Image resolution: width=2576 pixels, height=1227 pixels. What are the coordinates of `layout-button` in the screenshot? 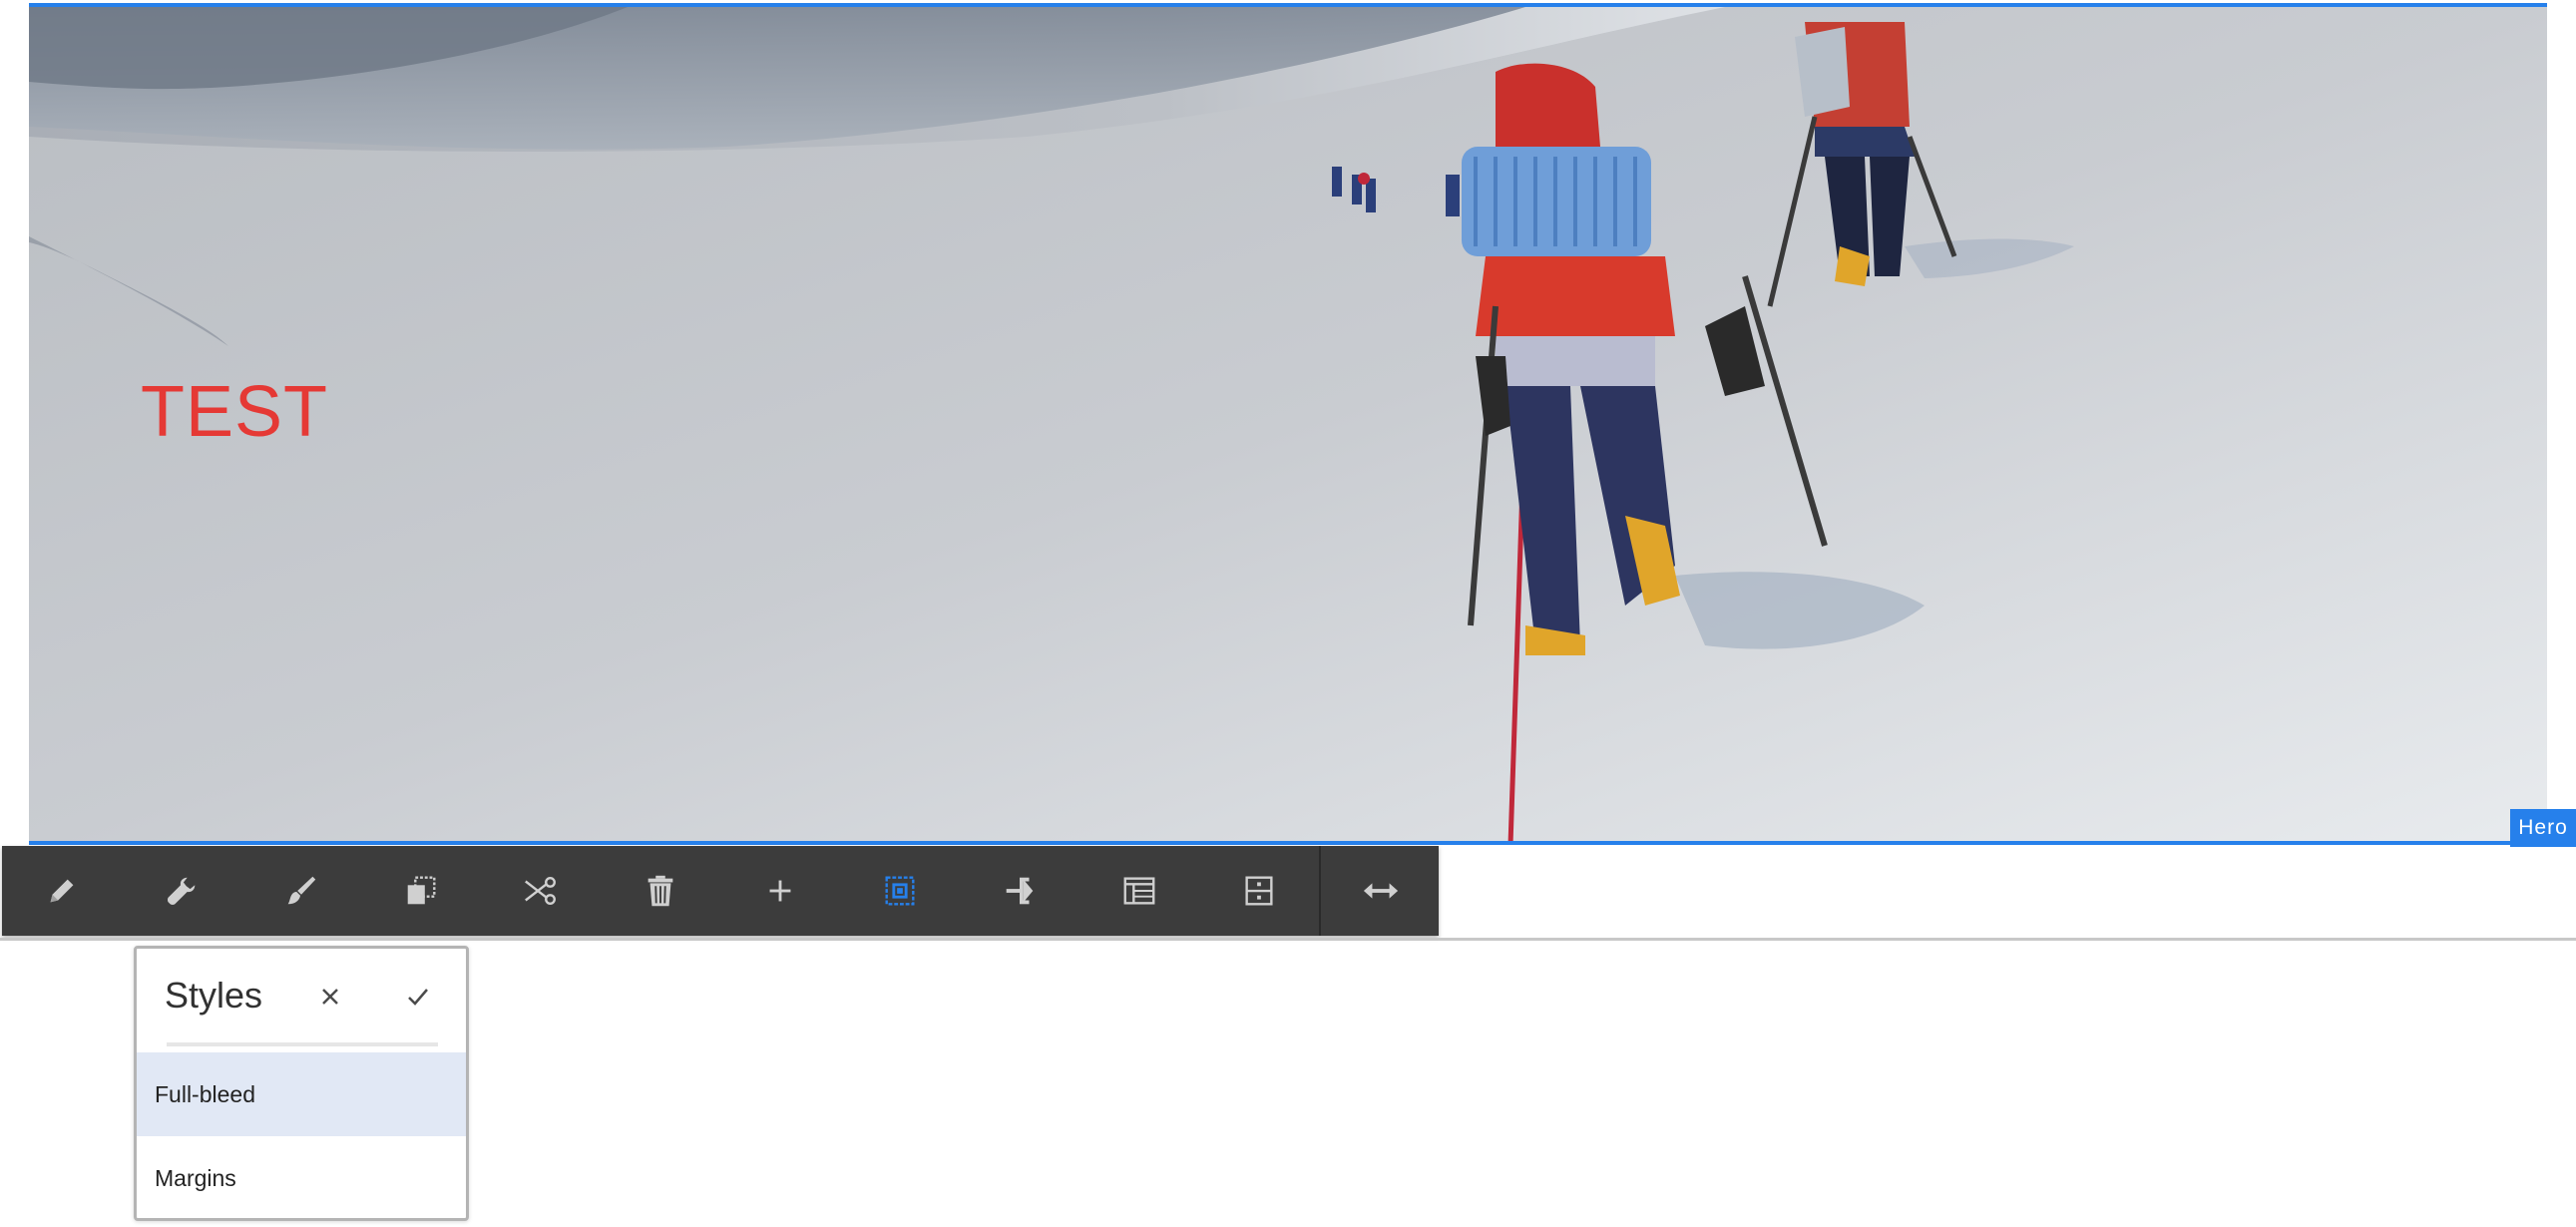 It's located at (1139, 891).